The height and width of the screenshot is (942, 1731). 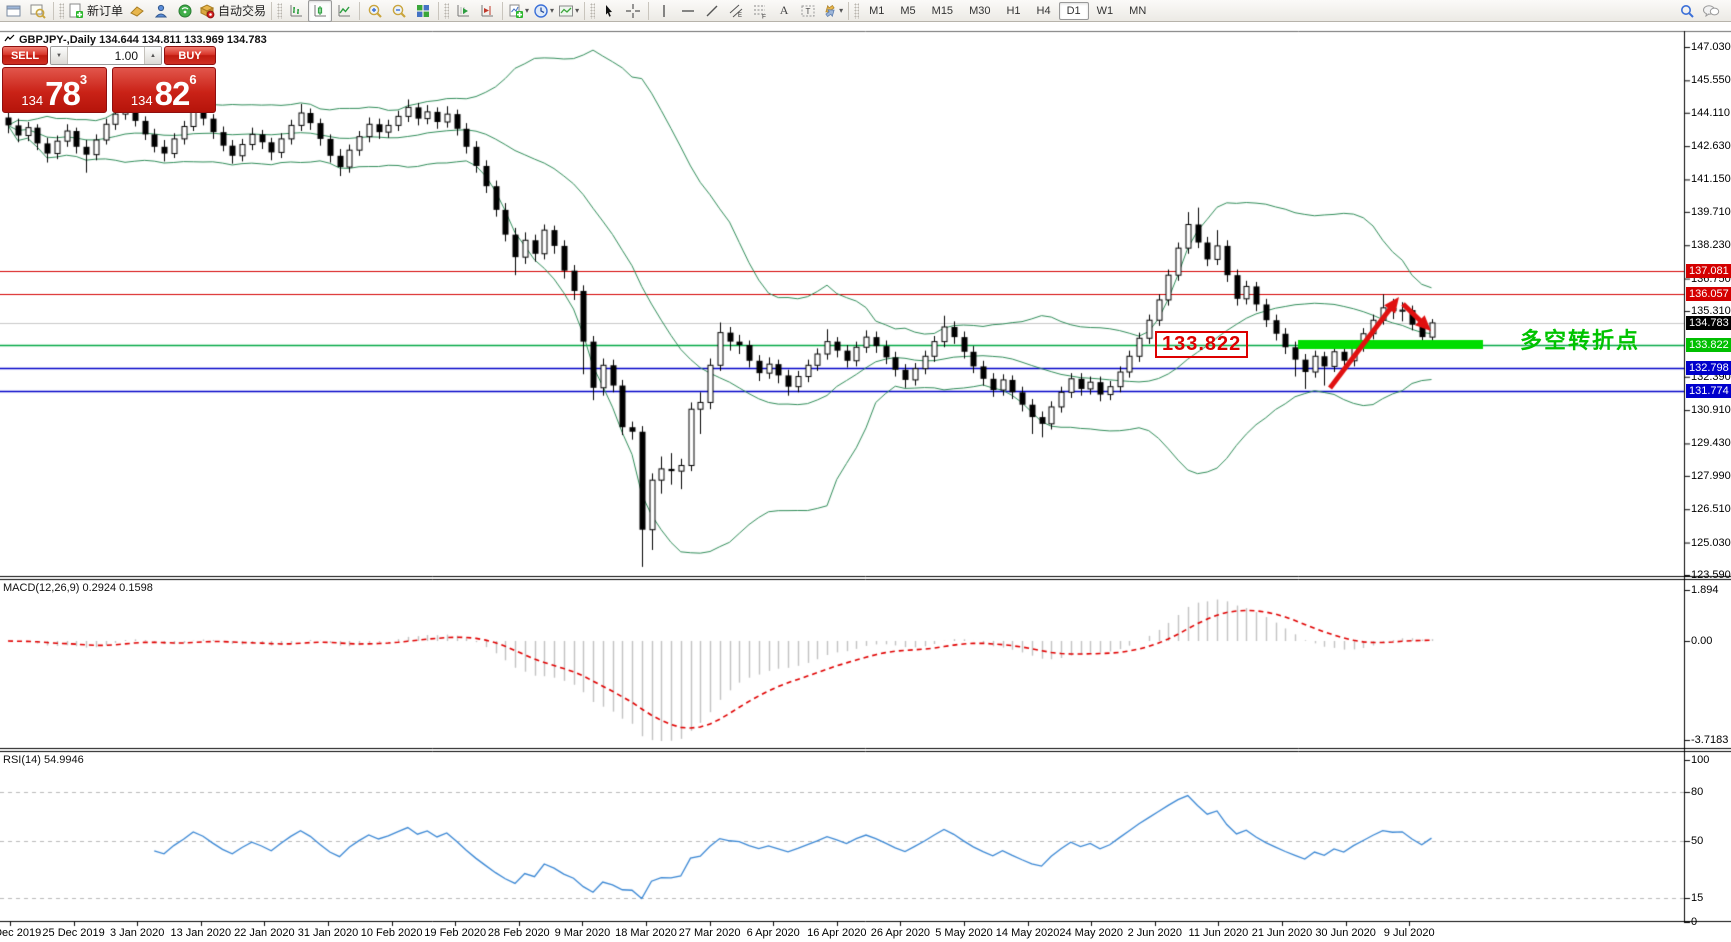 I want to click on arrows-button: ▾, so click(x=832, y=11).